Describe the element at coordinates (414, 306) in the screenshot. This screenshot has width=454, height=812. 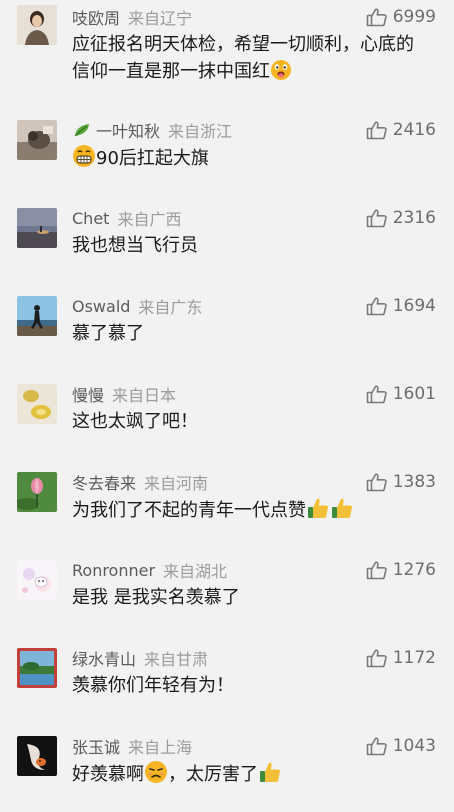
I see `like-count: 1694` at that location.